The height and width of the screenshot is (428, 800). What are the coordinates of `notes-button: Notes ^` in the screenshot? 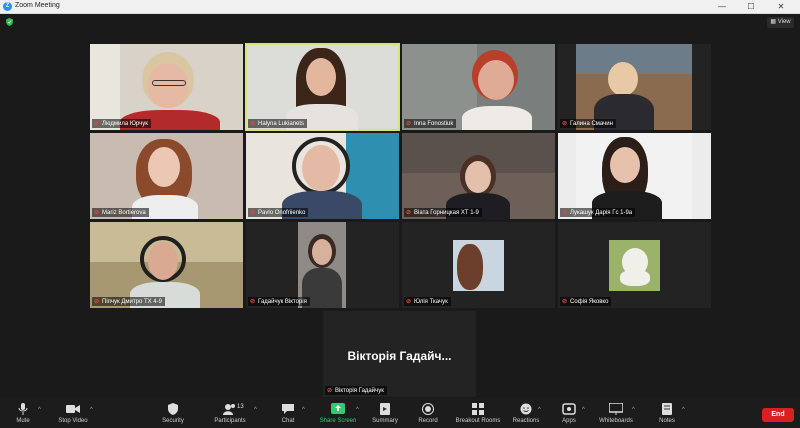 It's located at (668, 413).